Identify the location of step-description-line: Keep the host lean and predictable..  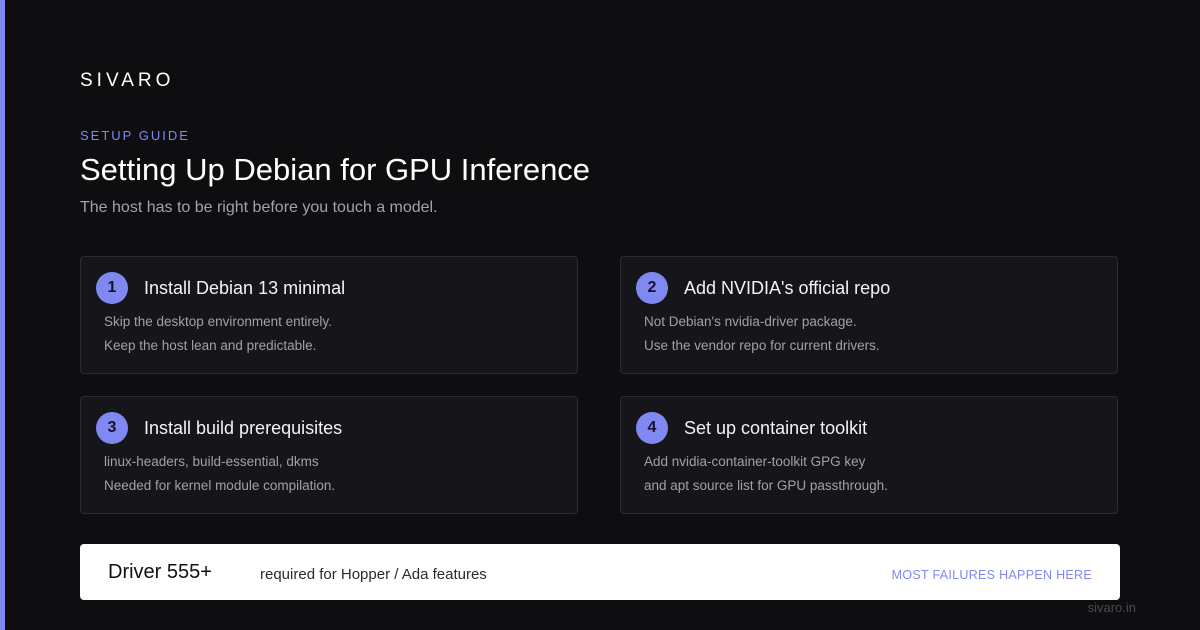
(210, 345).